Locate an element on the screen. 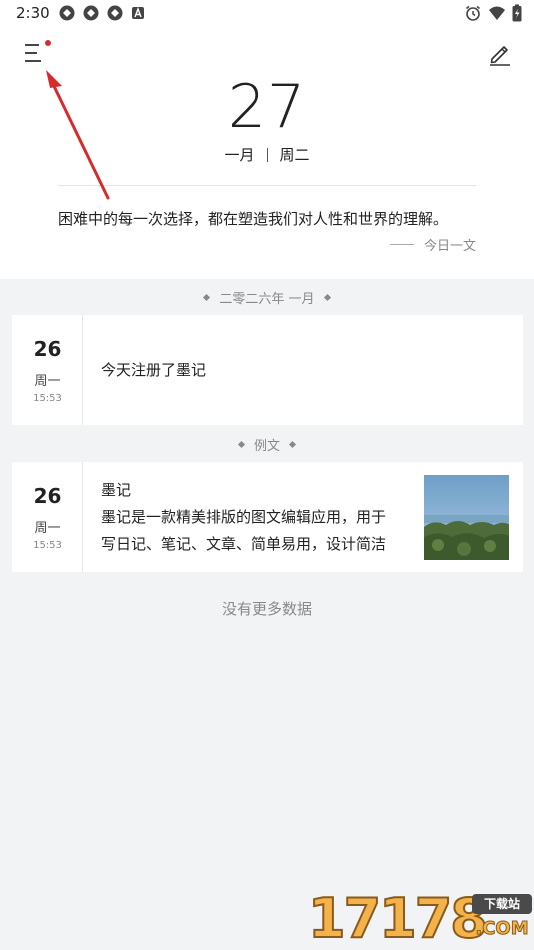 The width and height of the screenshot is (534, 950). entry-thumbnail is located at coordinates (466, 517).